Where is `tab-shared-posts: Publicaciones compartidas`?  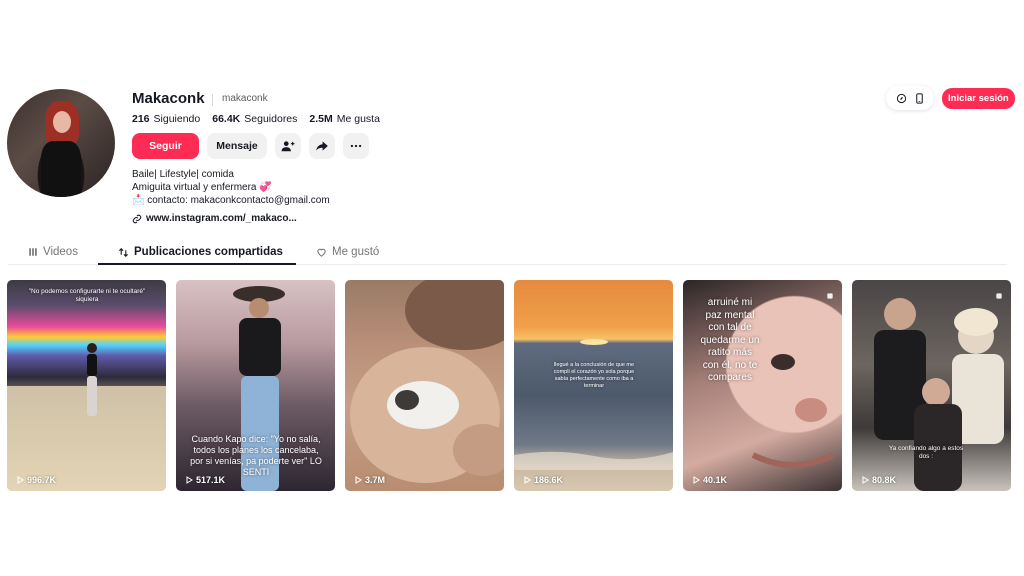 tab-shared-posts: Publicaciones compartidas is located at coordinates (197, 252).